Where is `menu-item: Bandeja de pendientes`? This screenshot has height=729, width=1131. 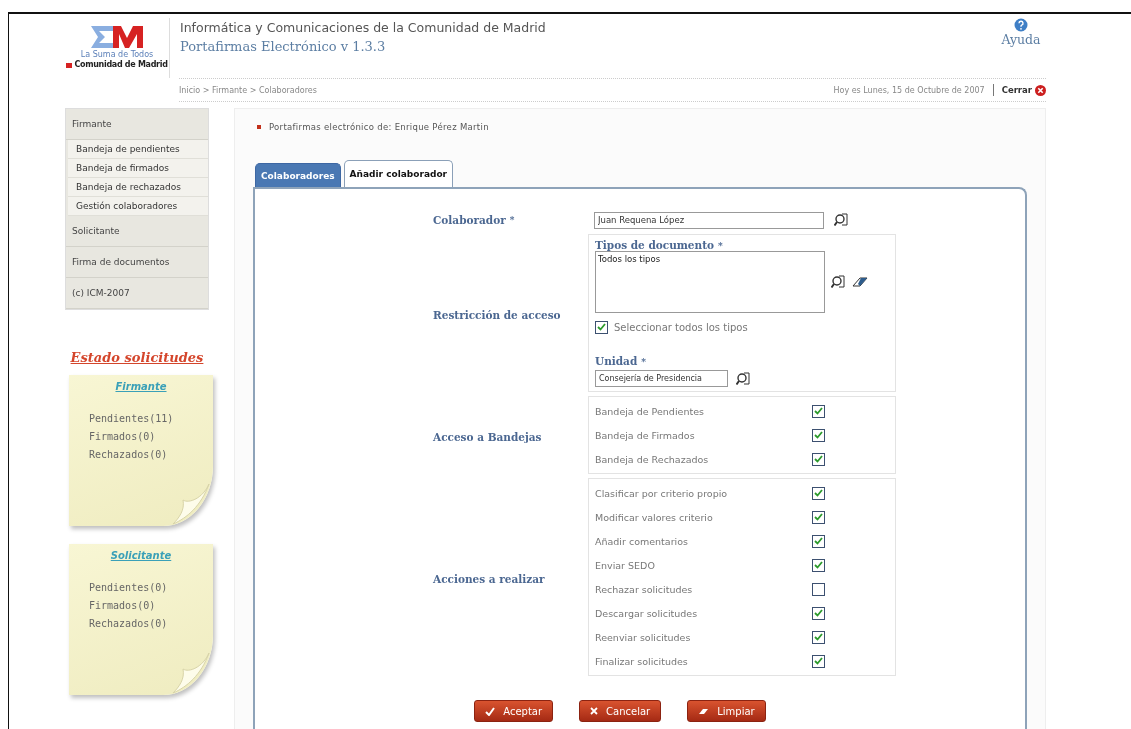
menu-item: Bandeja de pendientes is located at coordinates (138, 149).